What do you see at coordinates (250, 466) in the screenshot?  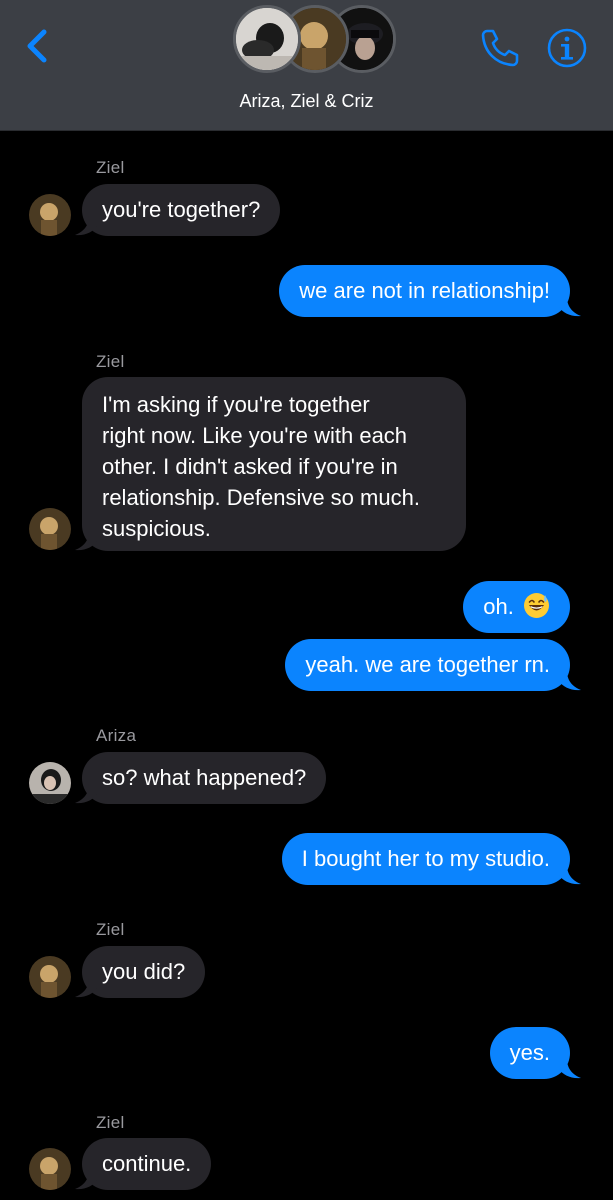 I see `message-line: other. I didn't asked if you're in` at bounding box center [250, 466].